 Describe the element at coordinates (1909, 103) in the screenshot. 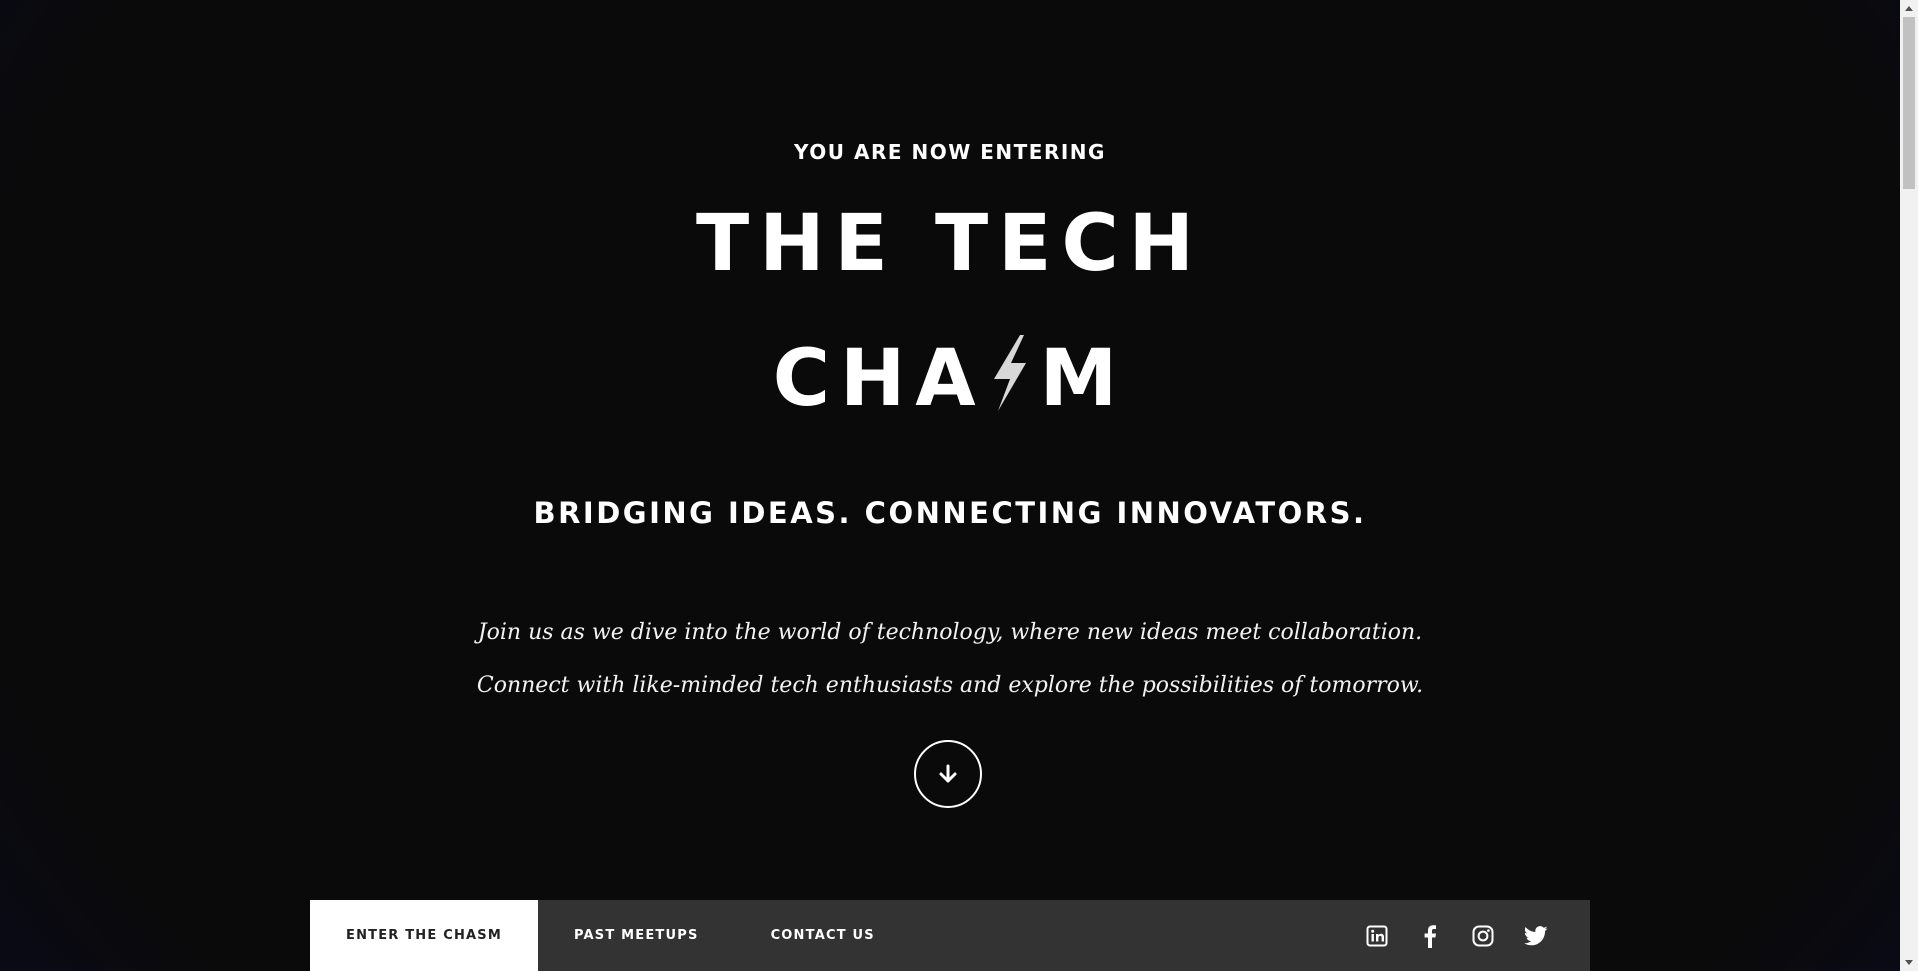

I see `scrollbar-thumb` at that location.